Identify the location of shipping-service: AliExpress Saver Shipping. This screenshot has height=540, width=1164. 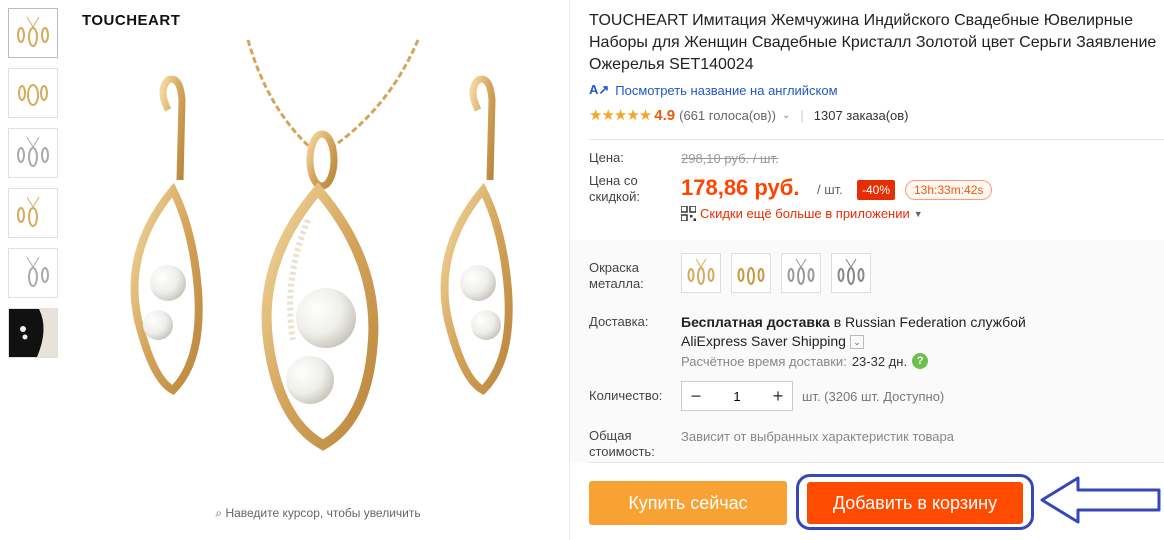
(763, 341).